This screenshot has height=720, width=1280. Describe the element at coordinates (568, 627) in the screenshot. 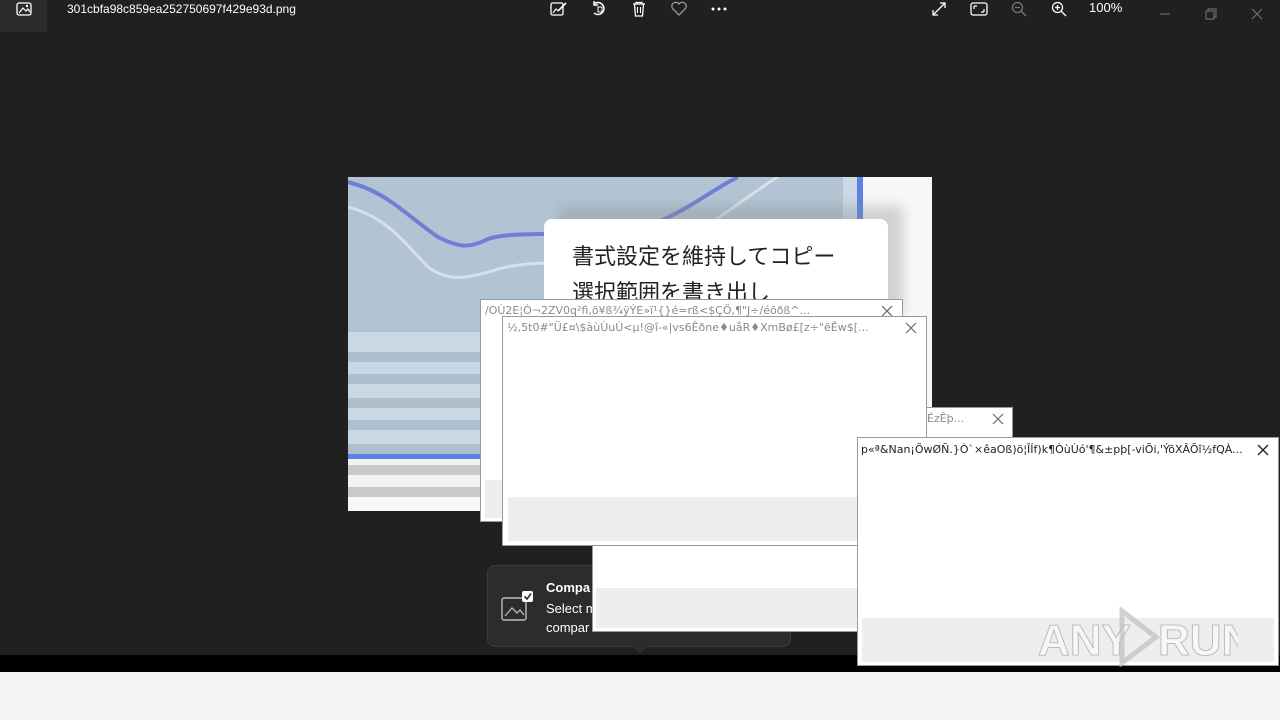

I see `compare-description: compar` at that location.